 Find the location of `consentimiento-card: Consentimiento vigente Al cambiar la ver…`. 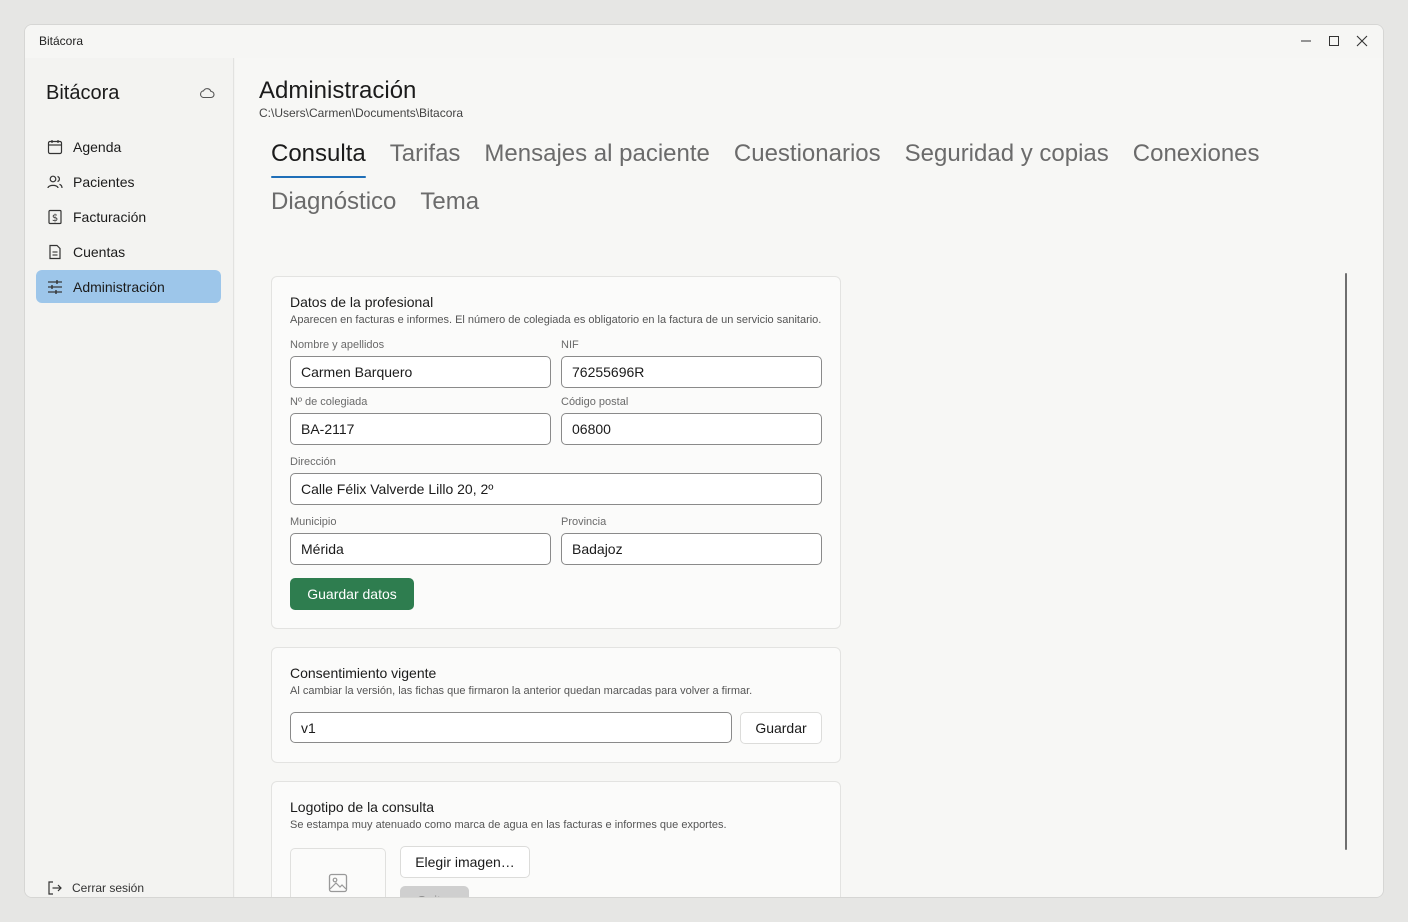

consentimiento-card: Consentimiento vigente Al cambiar la ver… is located at coordinates (556, 705).